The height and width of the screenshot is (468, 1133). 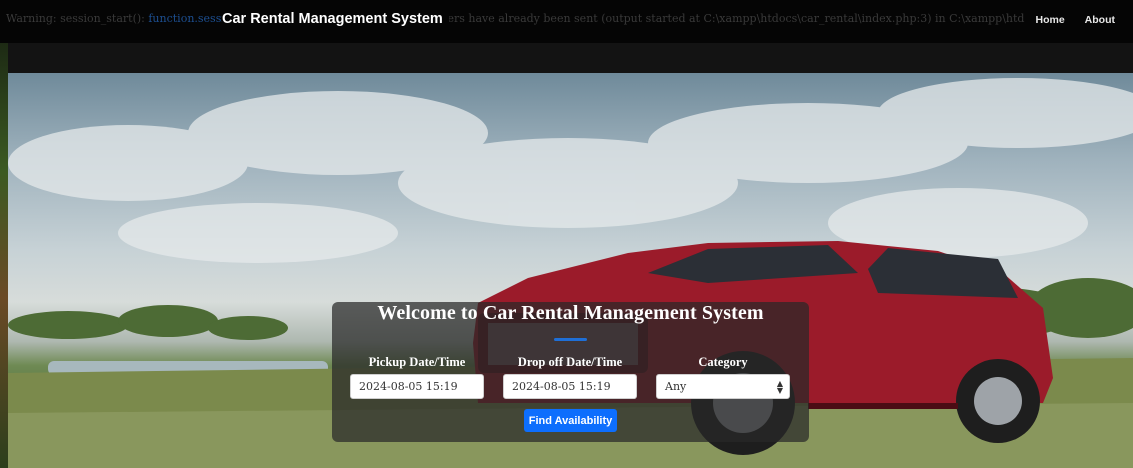 What do you see at coordinates (335, 19) in the screenshot?
I see `brand-title: Car Rental Management System` at bounding box center [335, 19].